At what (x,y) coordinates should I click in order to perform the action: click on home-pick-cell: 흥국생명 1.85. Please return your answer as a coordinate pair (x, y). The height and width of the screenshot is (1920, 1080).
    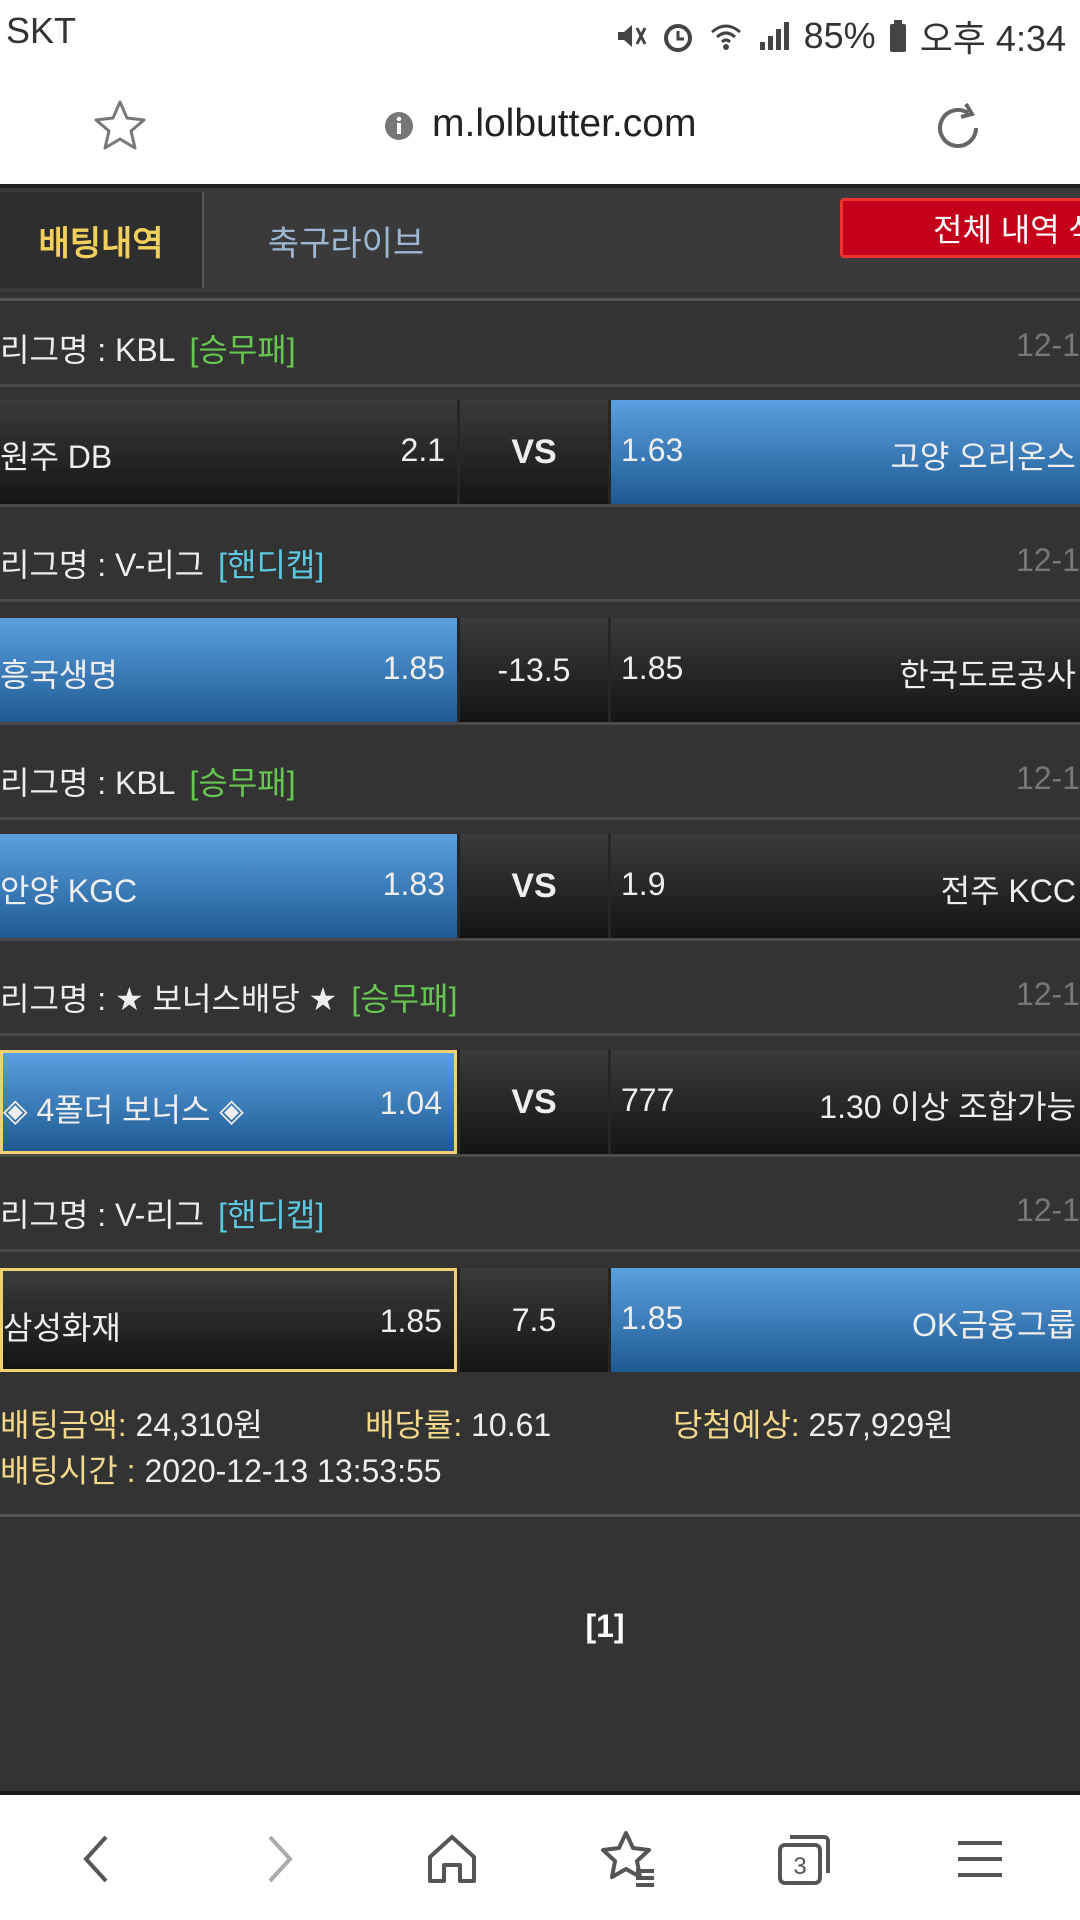
    Looking at the image, I should click on (228, 670).